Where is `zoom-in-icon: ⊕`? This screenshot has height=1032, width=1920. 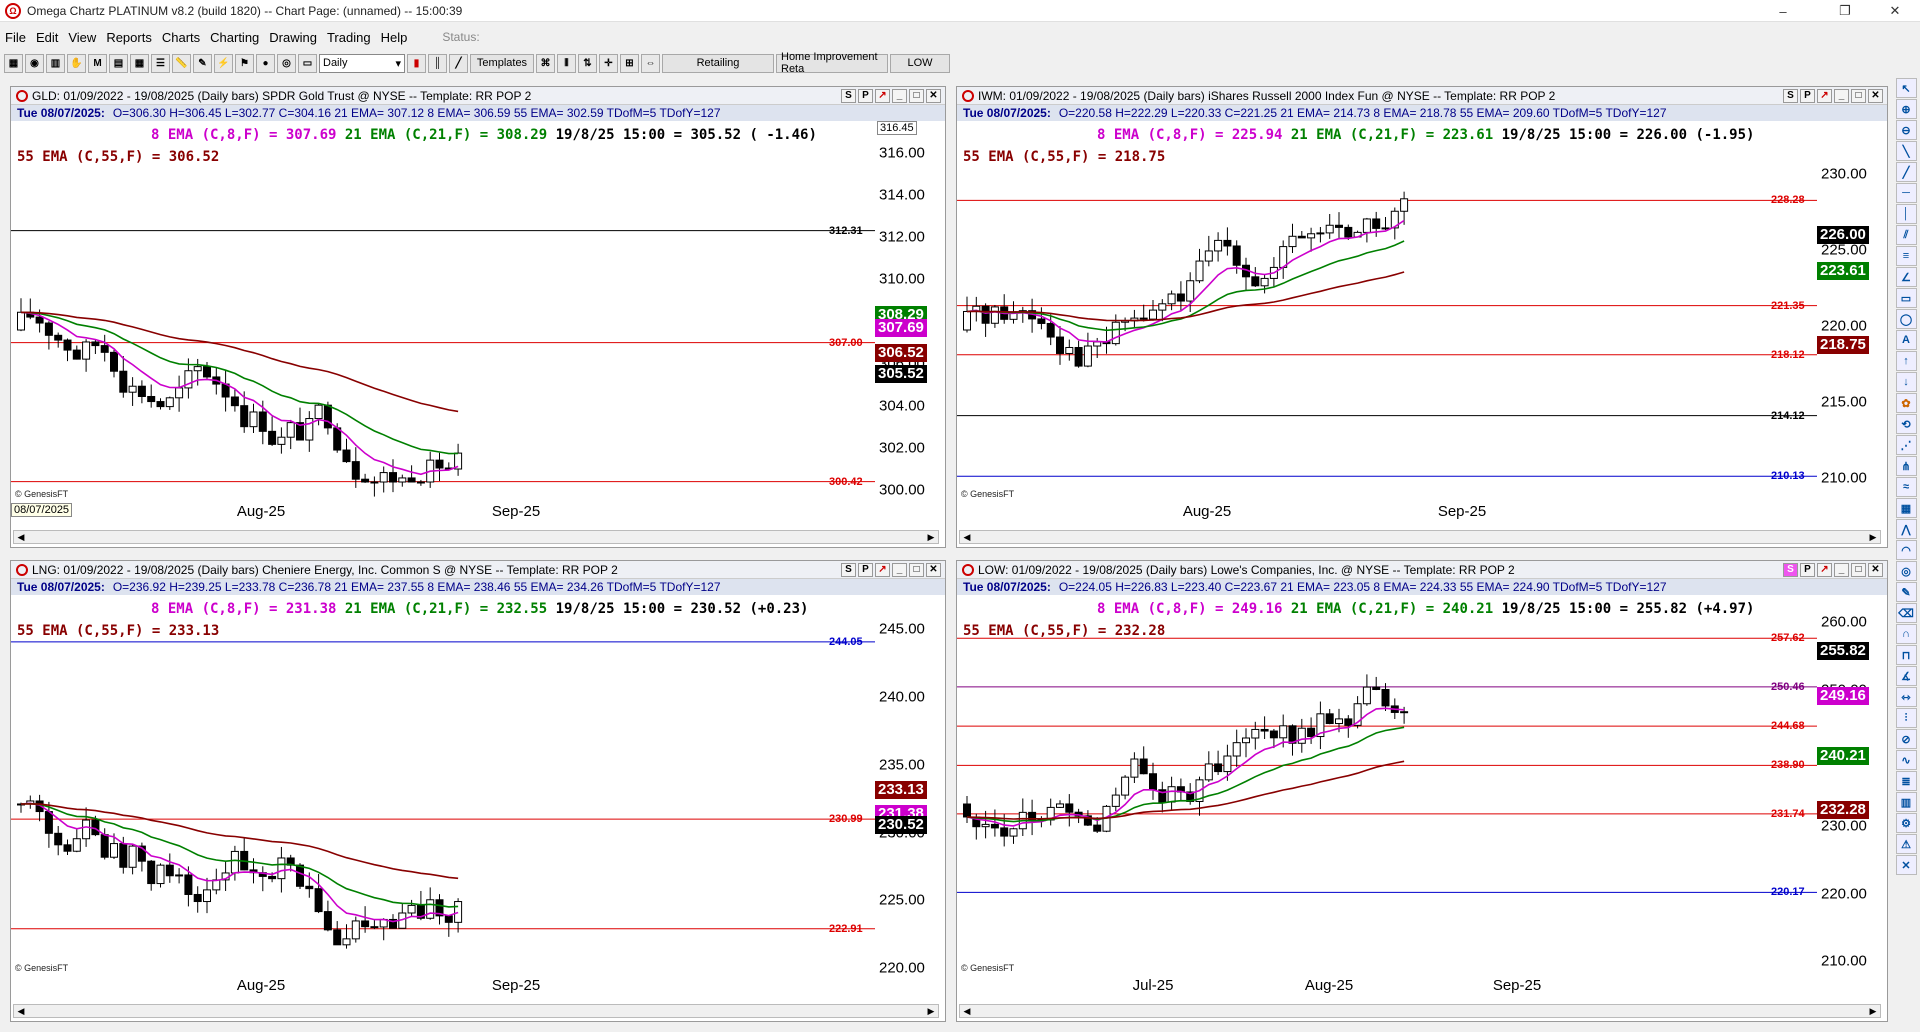 zoom-in-icon: ⊕ is located at coordinates (1906, 109).